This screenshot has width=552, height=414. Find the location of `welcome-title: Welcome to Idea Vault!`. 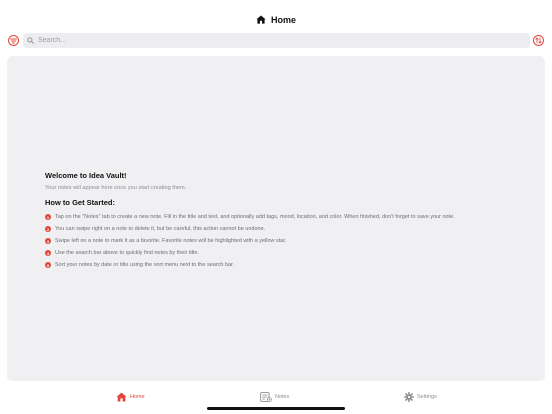

welcome-title: Welcome to Idea Vault! is located at coordinates (86, 175).